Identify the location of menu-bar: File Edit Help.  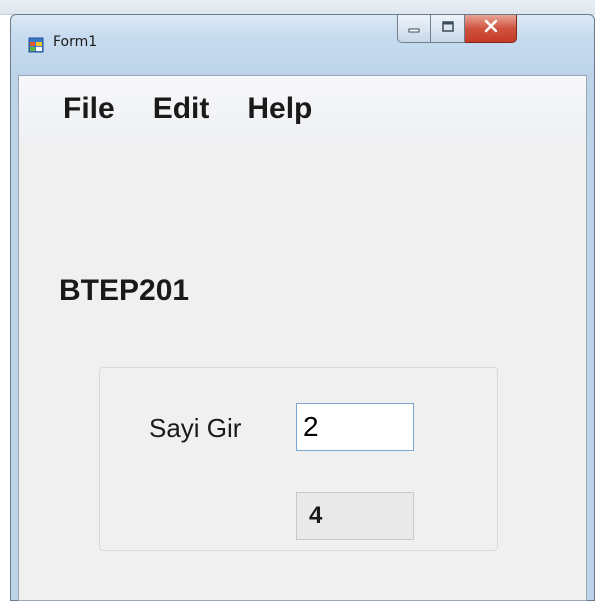
(302, 109).